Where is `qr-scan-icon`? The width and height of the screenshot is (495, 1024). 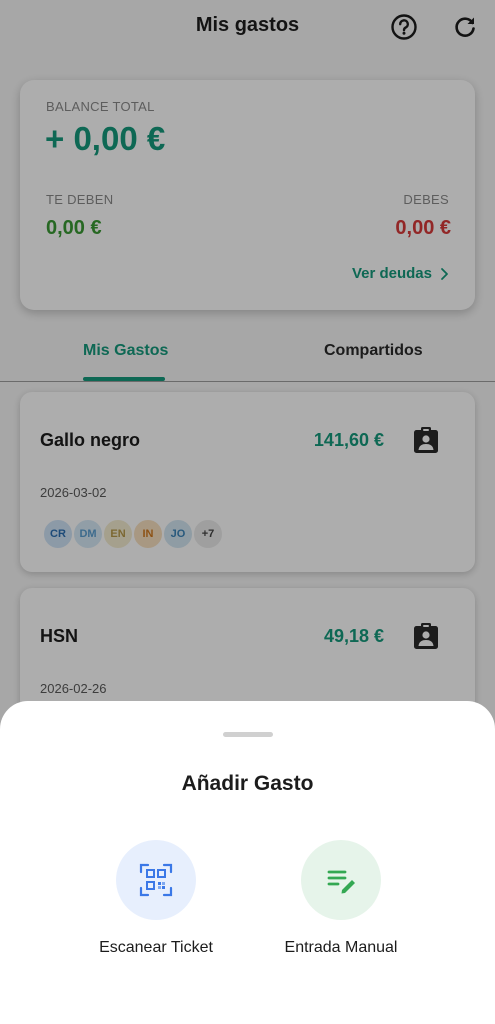 qr-scan-icon is located at coordinates (156, 880).